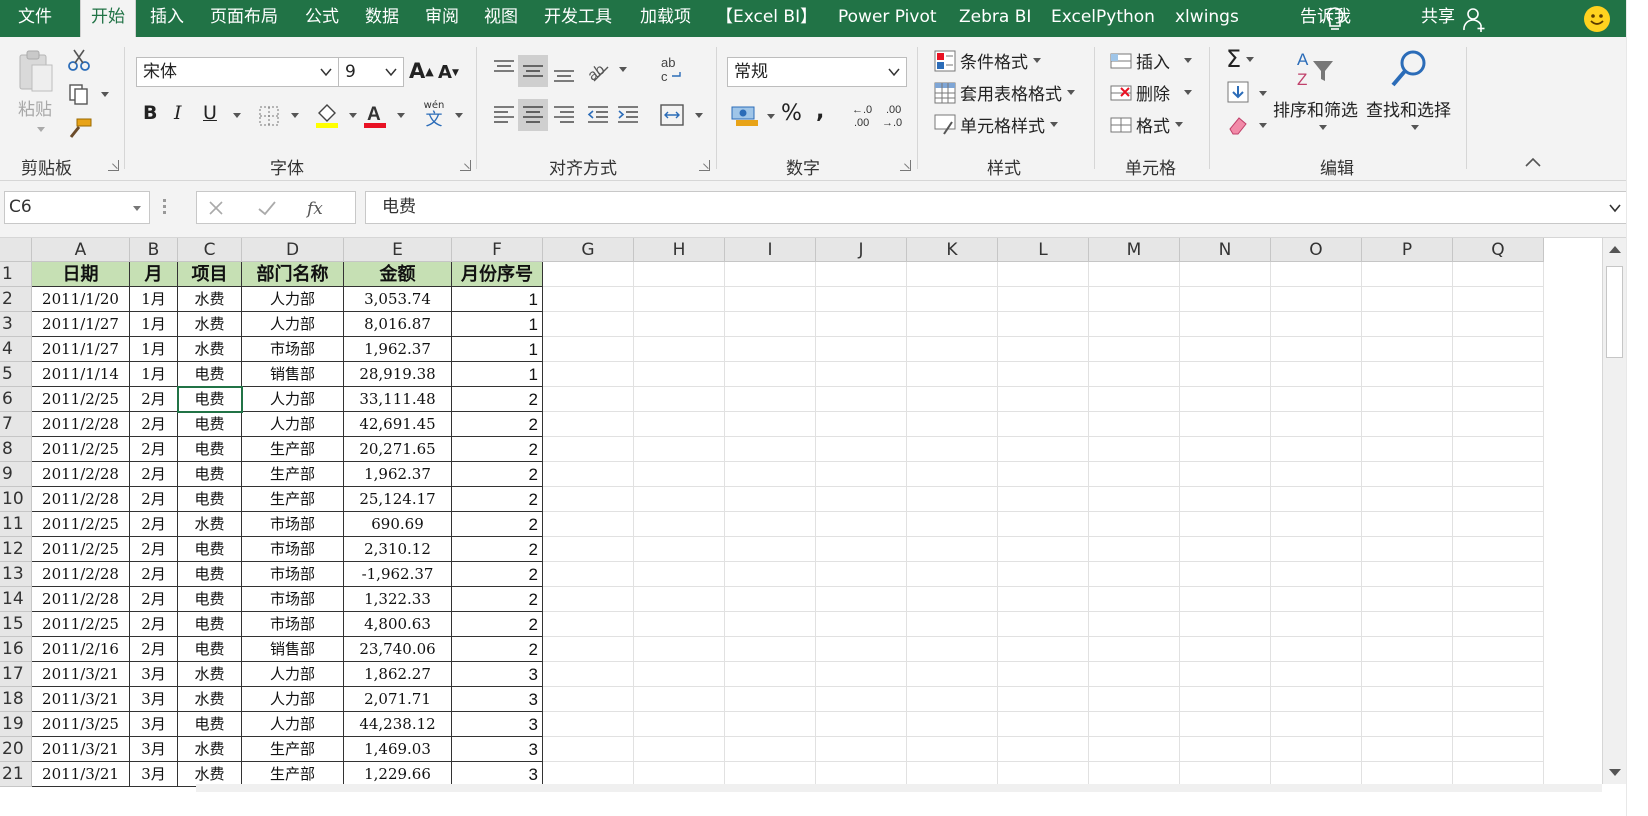 This screenshot has height=816, width=1648. What do you see at coordinates (318, 208) in the screenshot?
I see `insert-function-fx-icon: fx` at bounding box center [318, 208].